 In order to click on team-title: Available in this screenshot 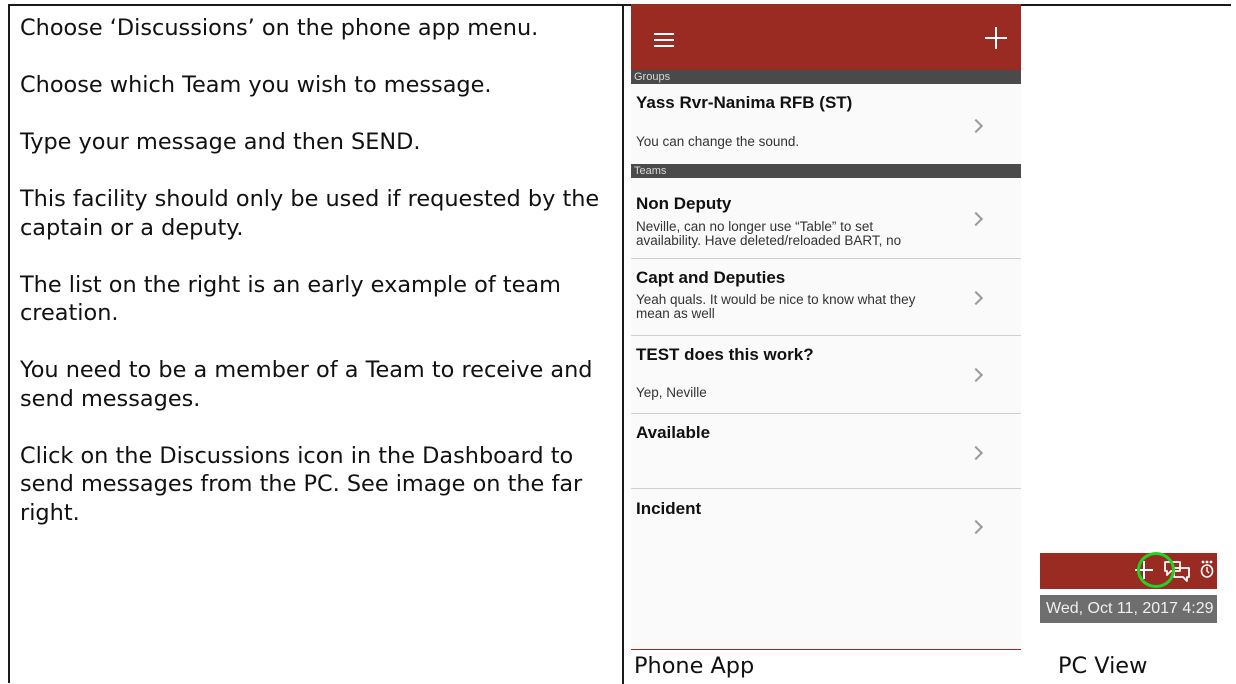, I will do `click(673, 432)`.